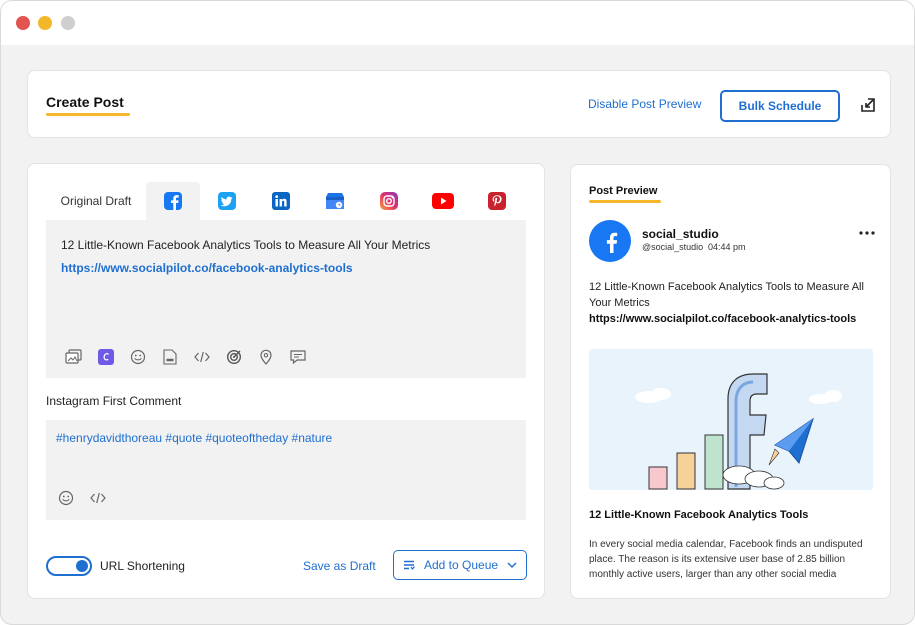  I want to click on tab-original-draft-label: Original Draft, so click(96, 201).